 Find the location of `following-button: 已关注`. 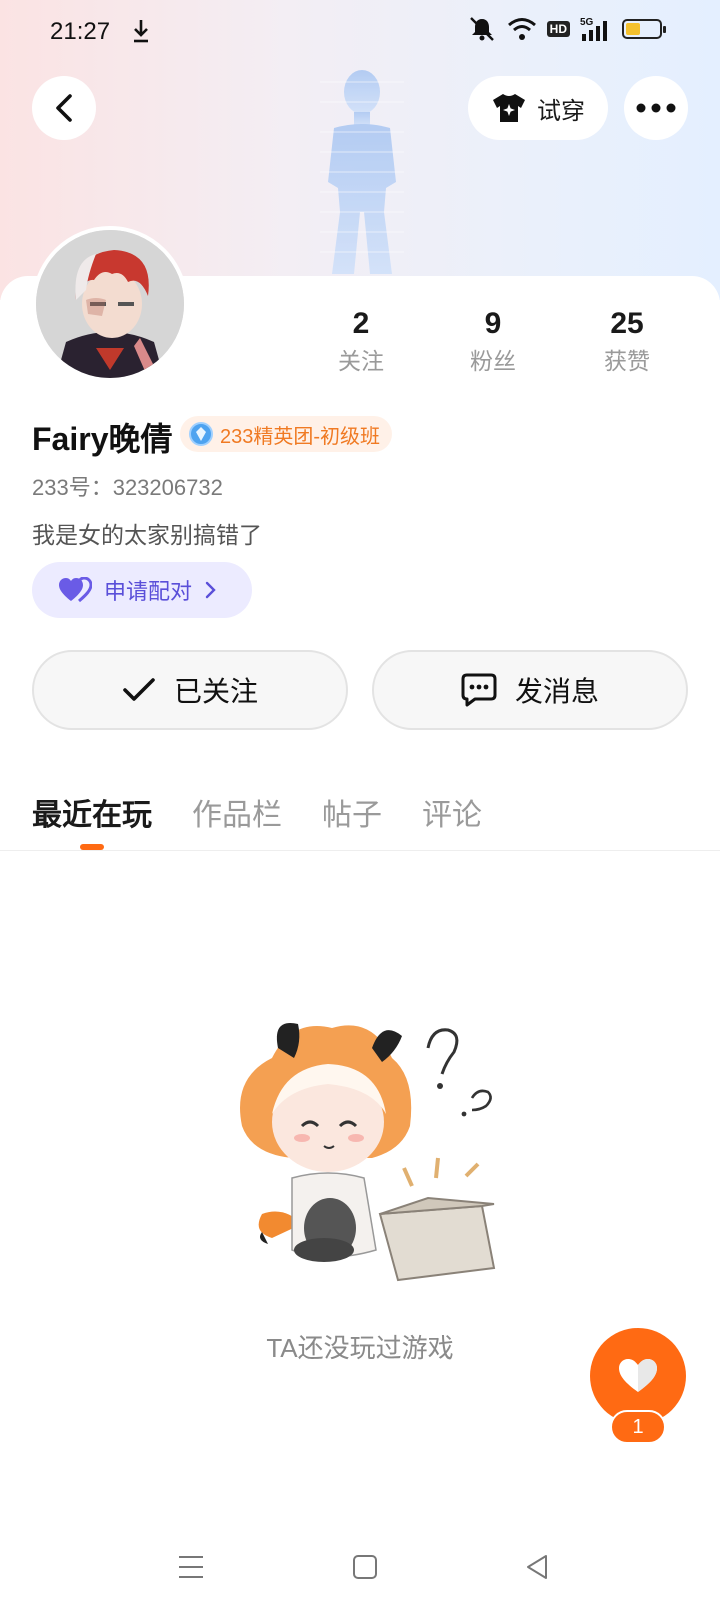

following-button: 已关注 is located at coordinates (190, 690).